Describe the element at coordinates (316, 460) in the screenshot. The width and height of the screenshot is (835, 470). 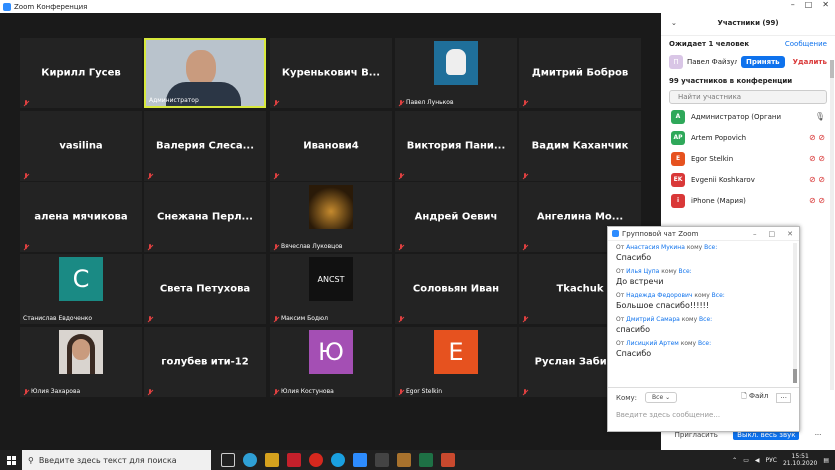
I see `opera-browser-icon` at that location.